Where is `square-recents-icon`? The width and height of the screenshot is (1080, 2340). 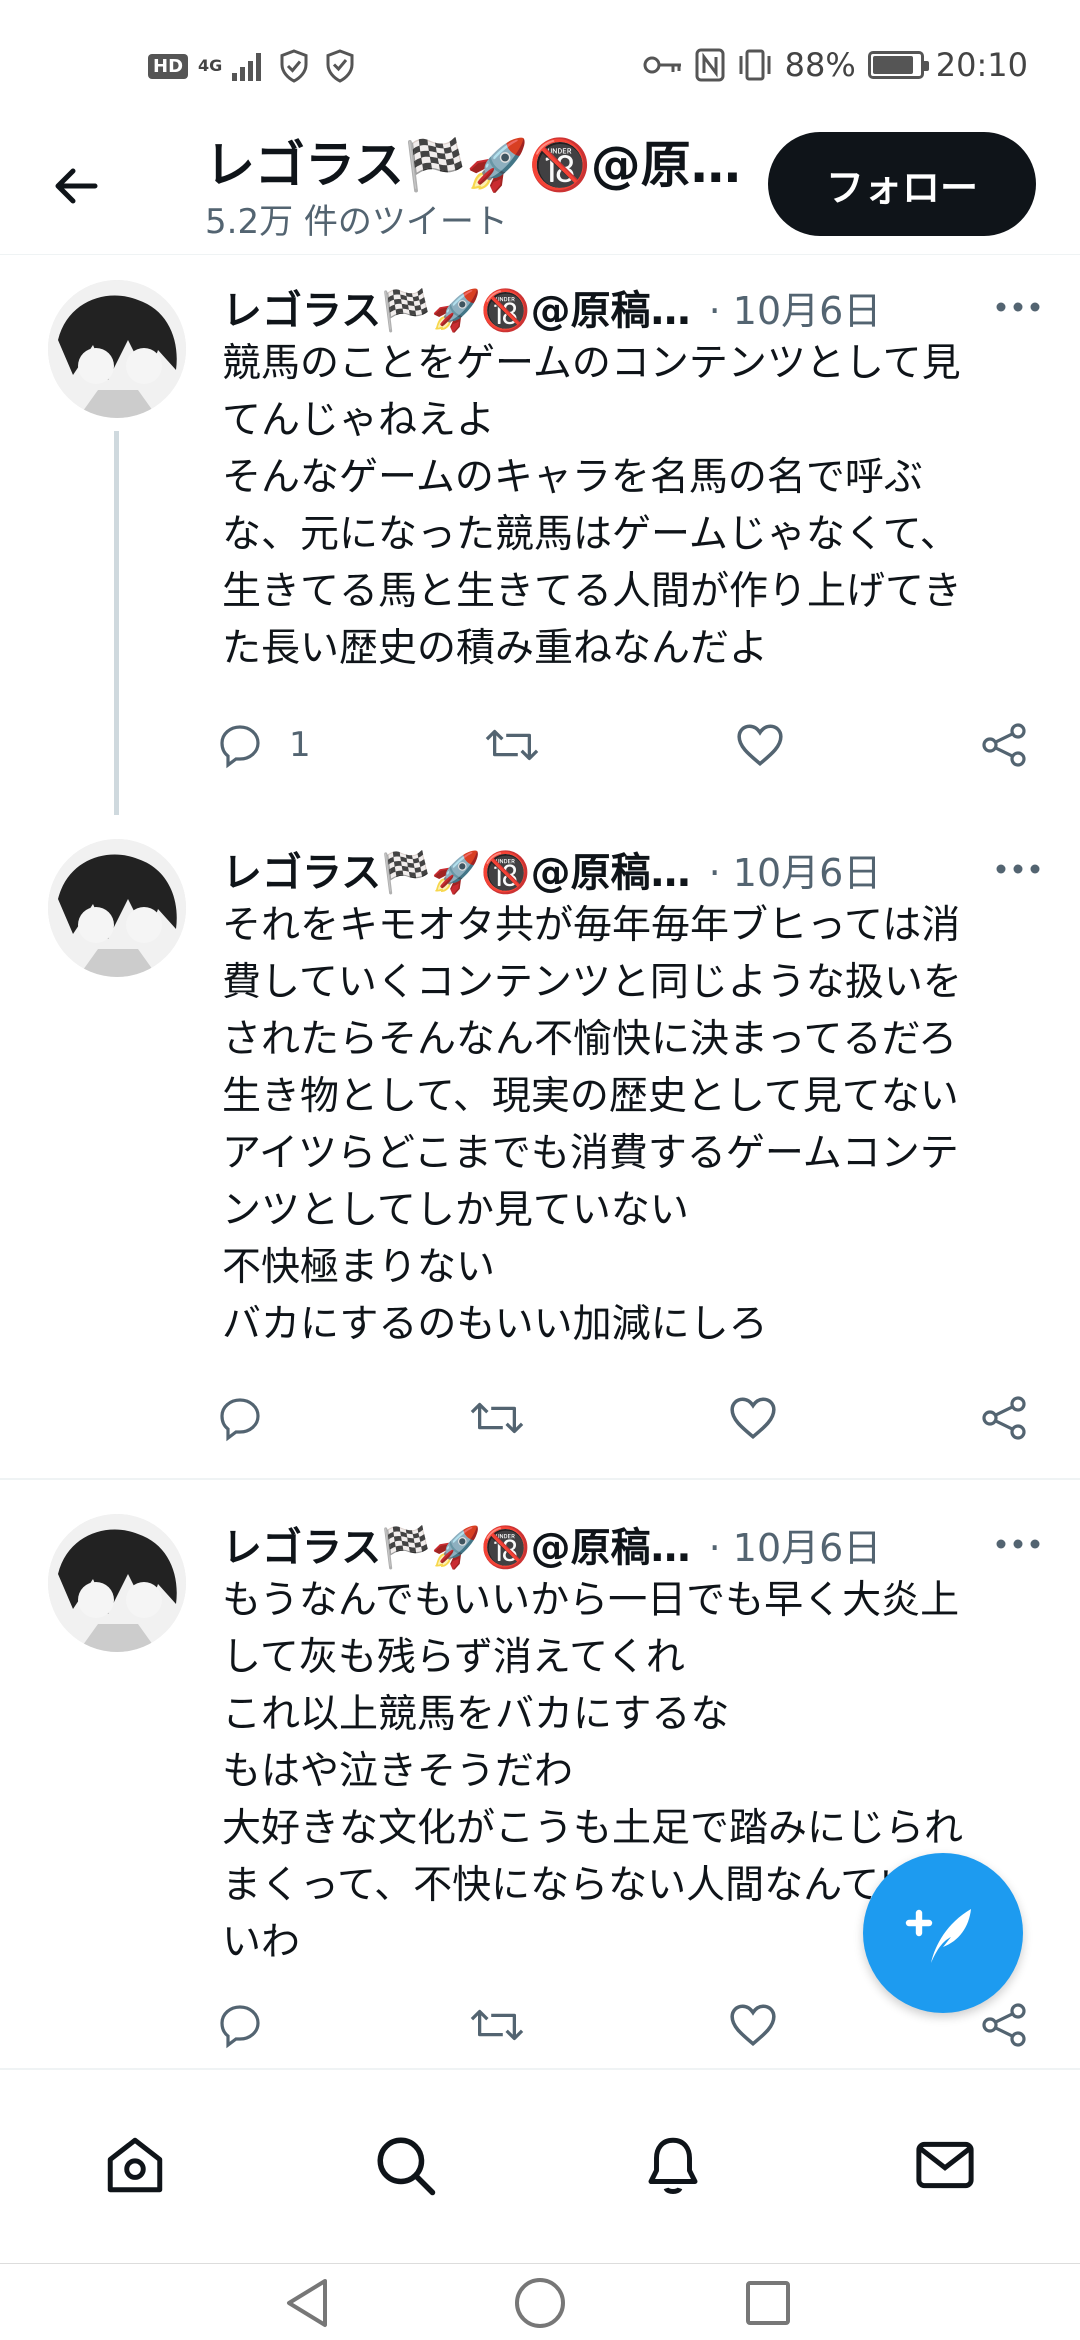
square-recents-icon is located at coordinates (768, 2303).